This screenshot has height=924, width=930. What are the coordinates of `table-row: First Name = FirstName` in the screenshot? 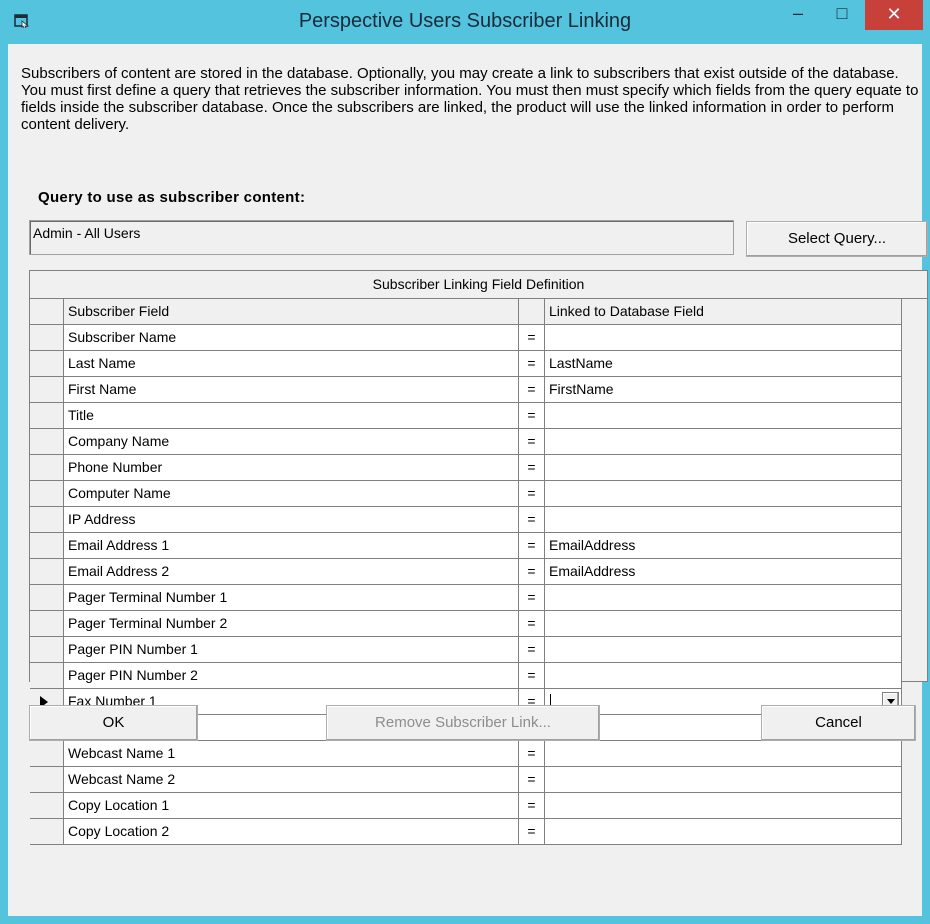 It's located at (466, 390).